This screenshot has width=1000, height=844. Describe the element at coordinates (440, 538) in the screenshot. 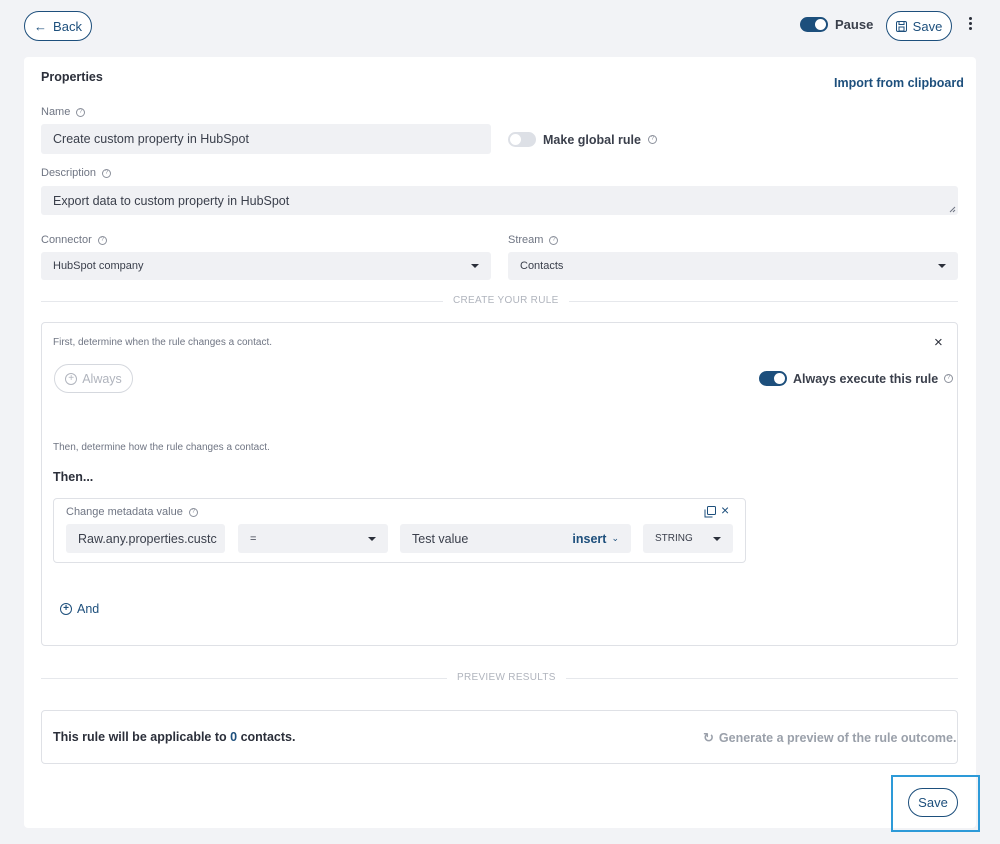

I see `value-text: Test value` at that location.